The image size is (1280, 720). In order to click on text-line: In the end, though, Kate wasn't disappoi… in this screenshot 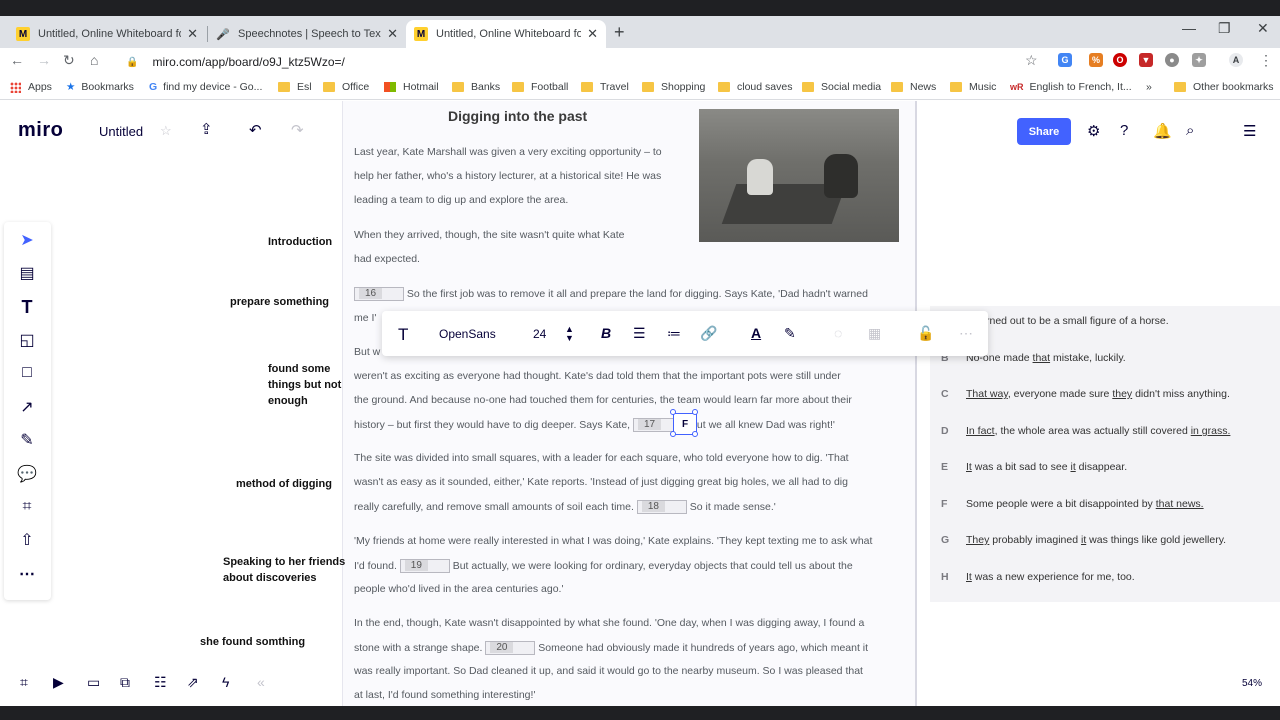, I will do `click(609, 623)`.